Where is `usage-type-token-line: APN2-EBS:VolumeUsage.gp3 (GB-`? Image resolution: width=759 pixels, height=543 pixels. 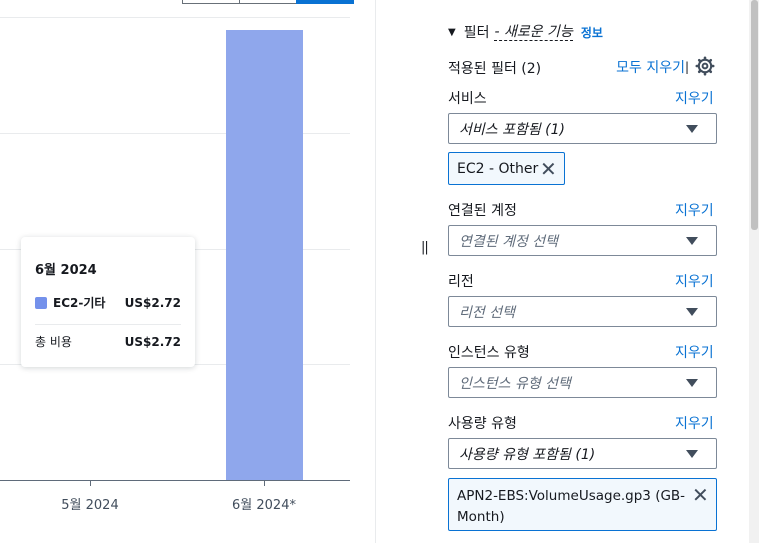 usage-type-token-line: APN2-EBS:VolumeUsage.gp3 (GB- is located at coordinates (571, 496).